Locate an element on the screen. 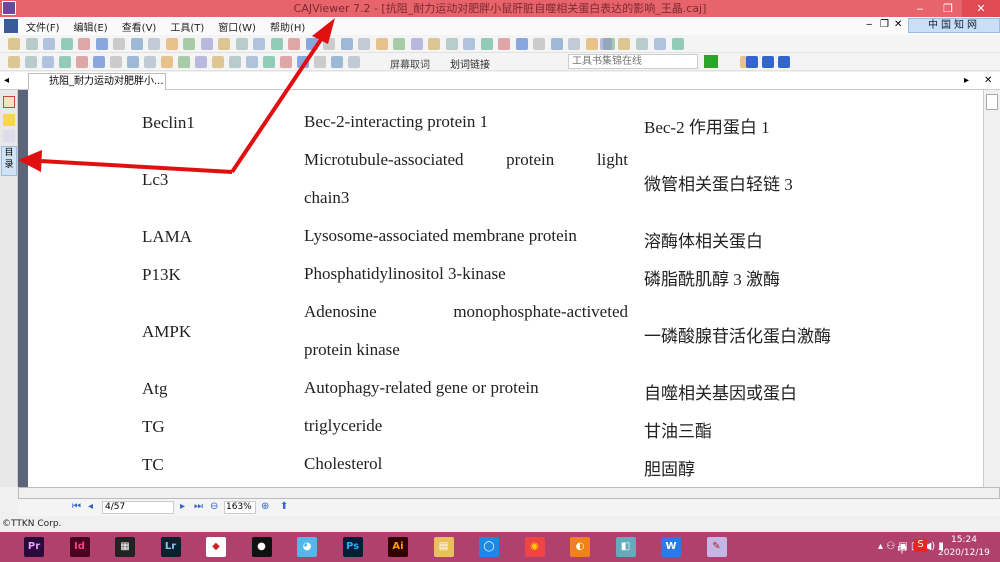 The image size is (1000, 562). arrow-to-catalog is located at coordinates (136, 166).